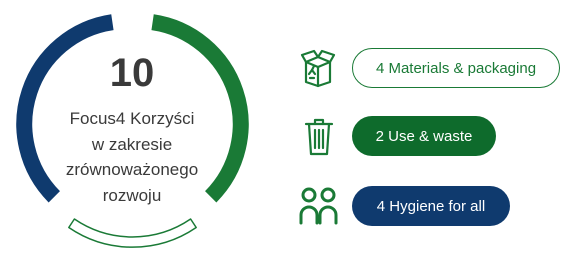  What do you see at coordinates (132, 233) in the screenshot?
I see `ring-segment-track` at bounding box center [132, 233].